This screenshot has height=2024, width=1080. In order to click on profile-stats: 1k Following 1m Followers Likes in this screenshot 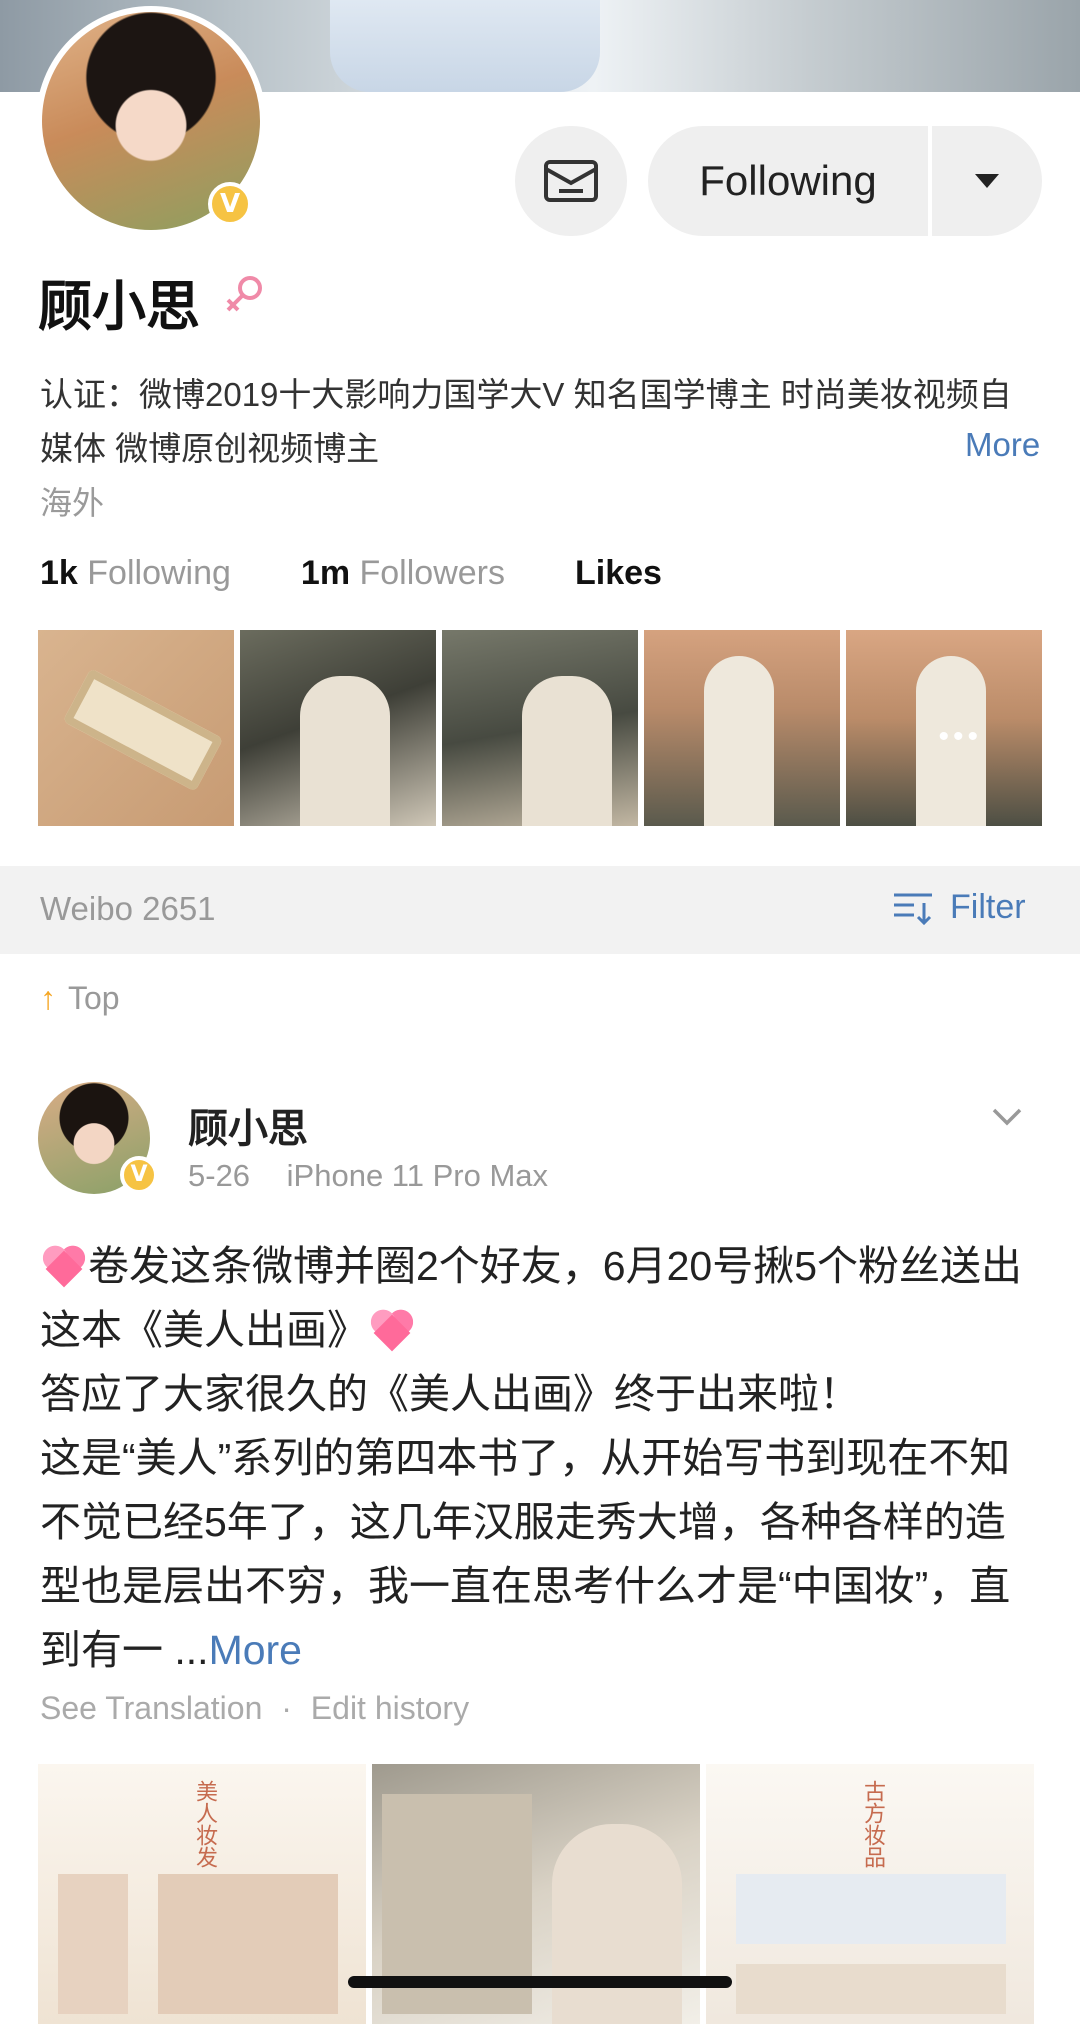, I will do `click(386, 573)`.